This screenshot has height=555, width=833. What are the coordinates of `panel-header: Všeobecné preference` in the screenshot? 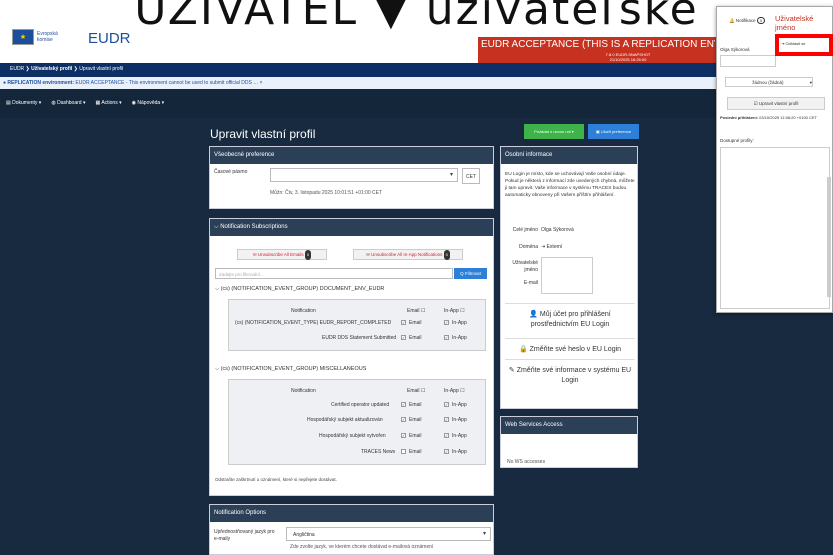 It's located at (351, 155).